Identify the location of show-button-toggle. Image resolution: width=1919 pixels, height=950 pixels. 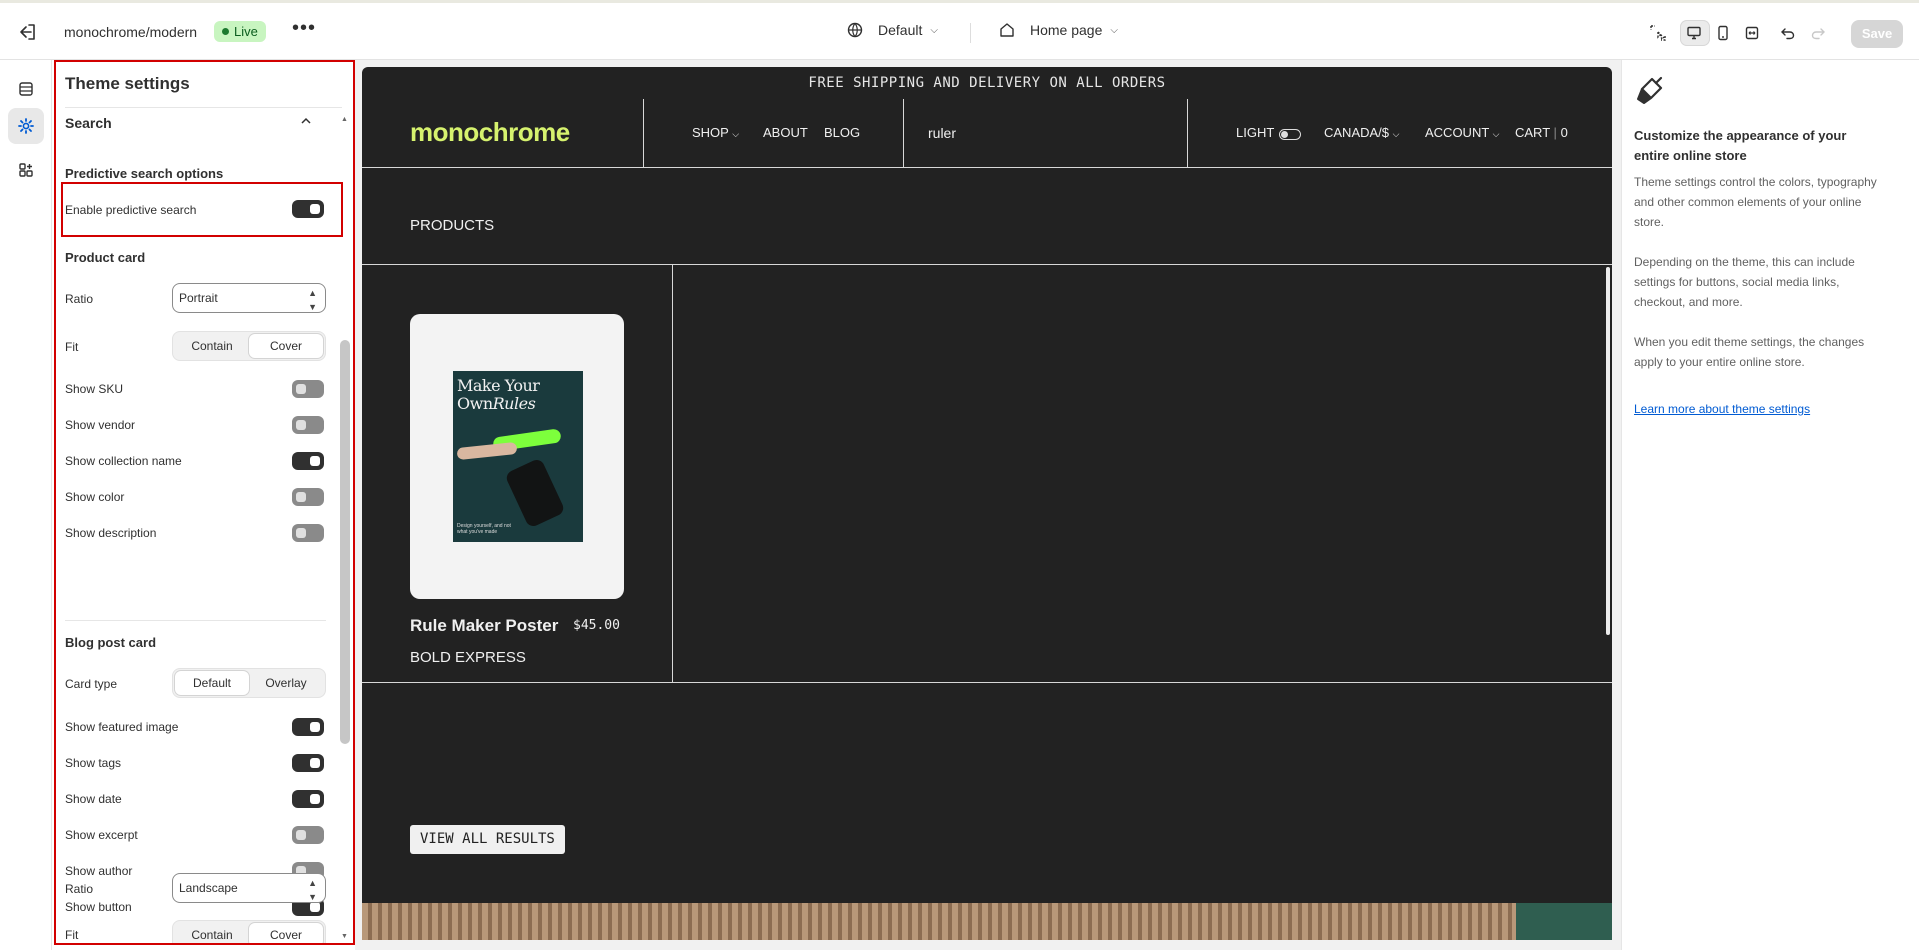
(308, 907).